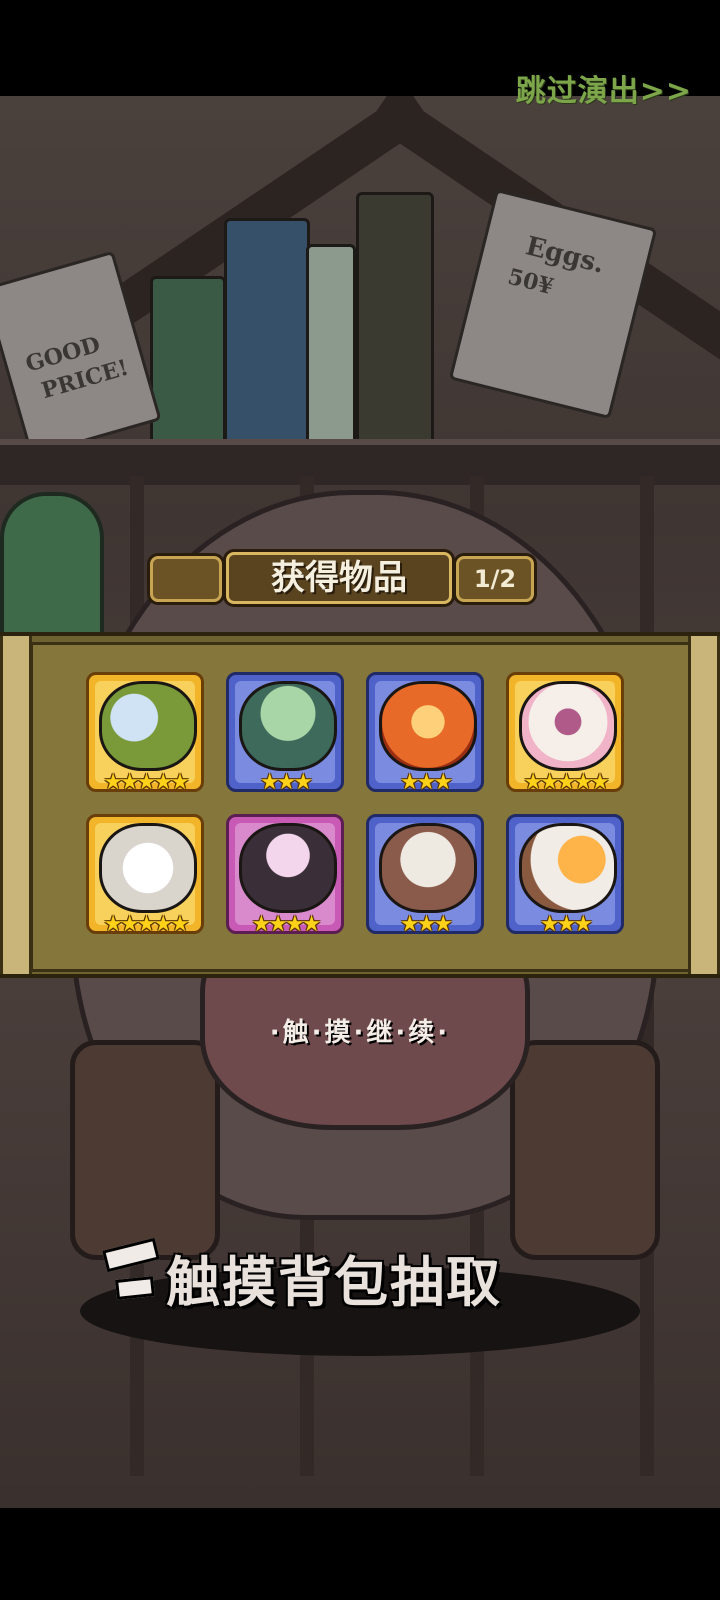  Describe the element at coordinates (428, 868) in the screenshot. I see `skull-icon` at that location.